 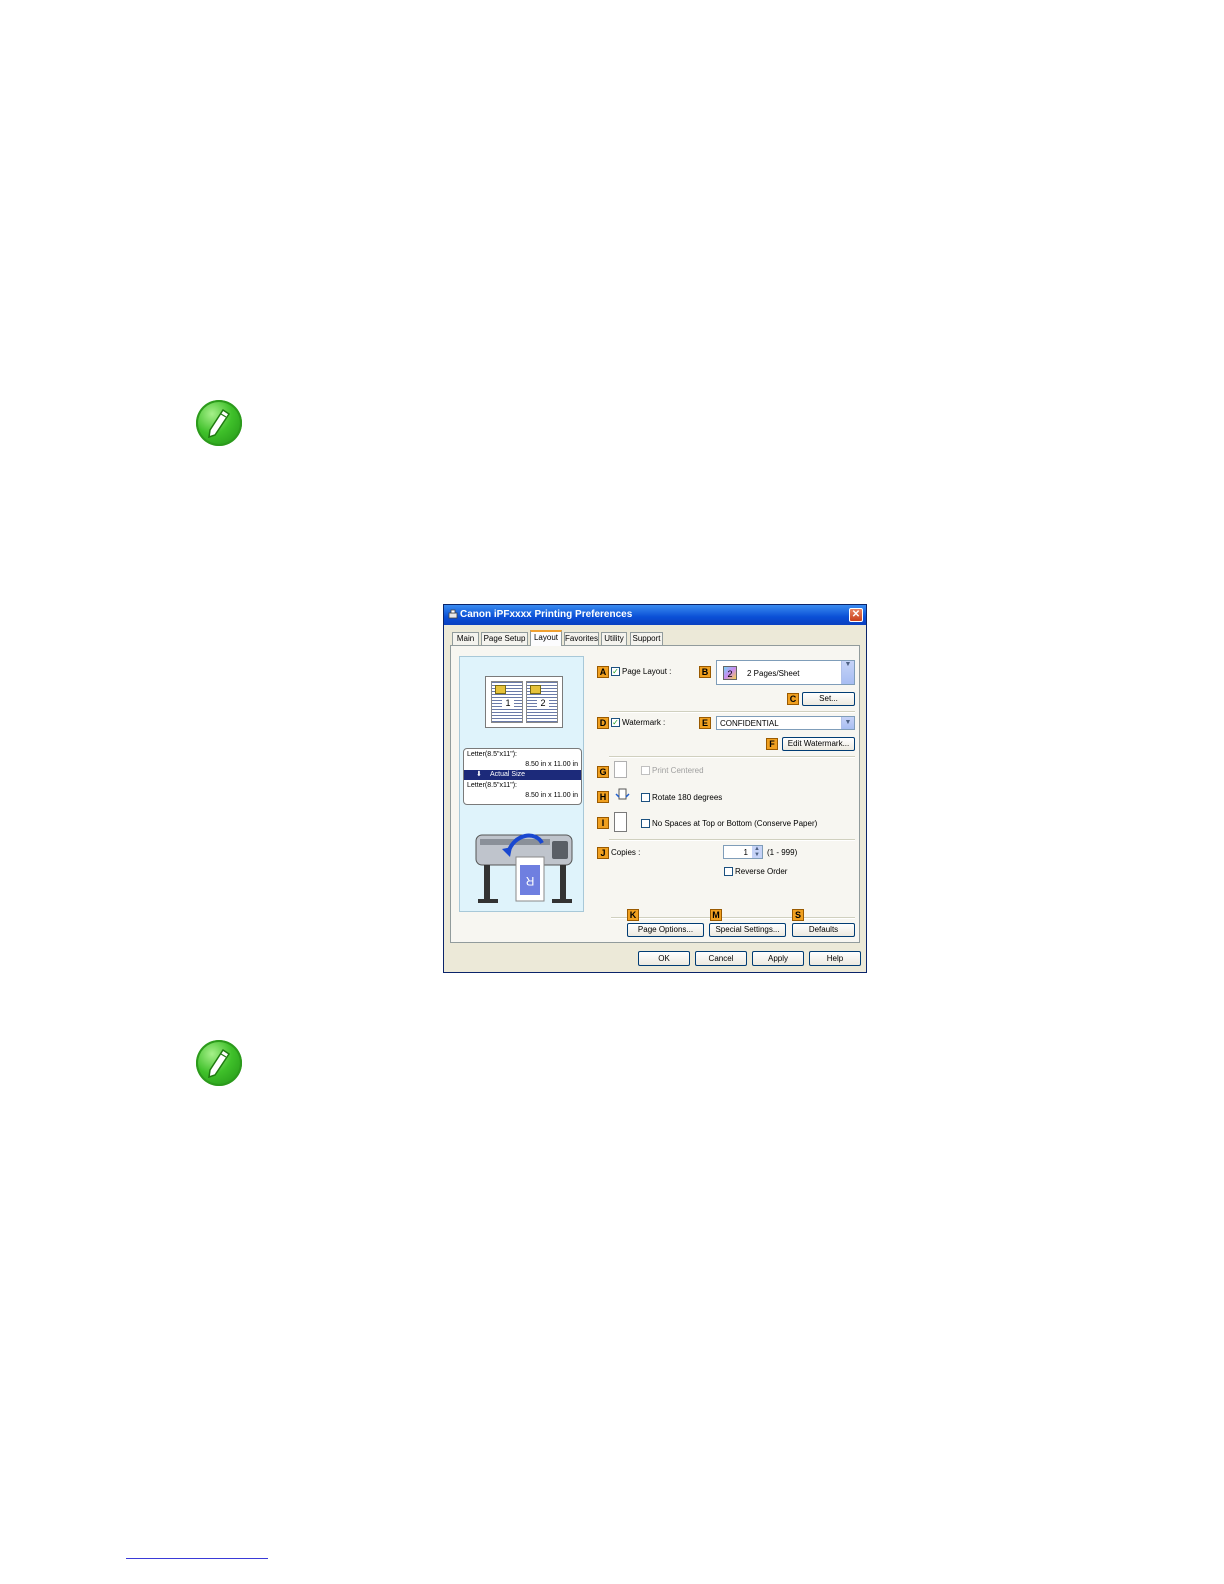 I want to click on page-thumbnail: 2, so click(x=542, y=702).